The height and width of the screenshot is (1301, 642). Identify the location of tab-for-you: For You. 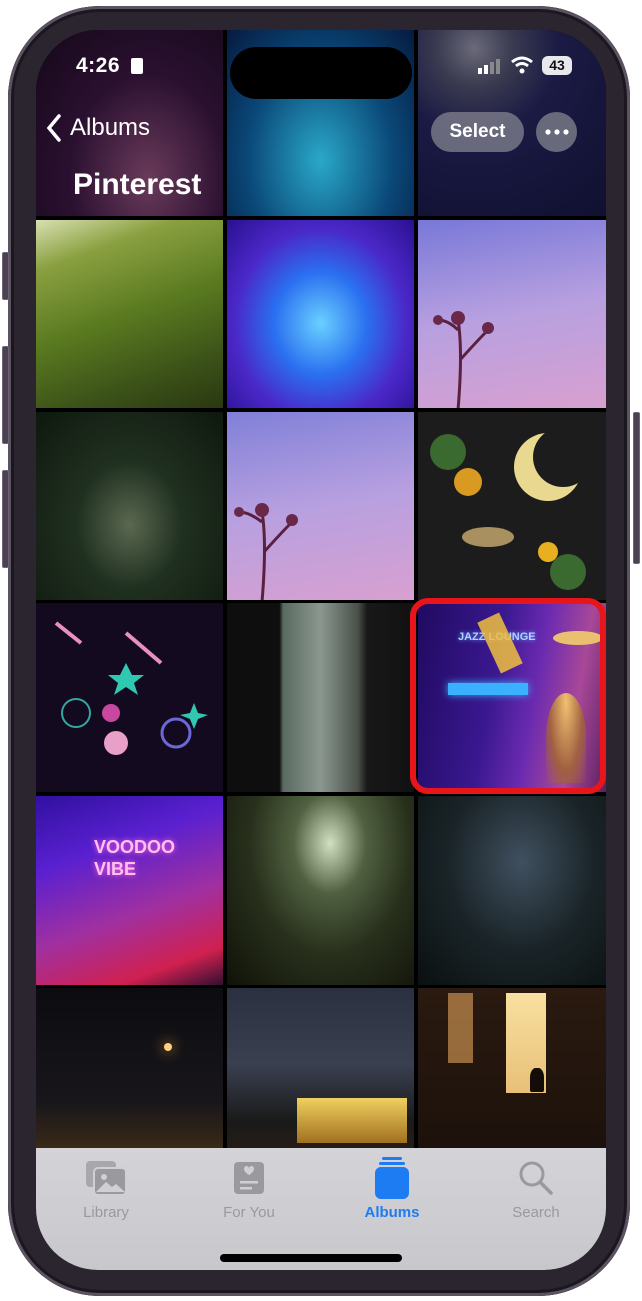
(249, 1189).